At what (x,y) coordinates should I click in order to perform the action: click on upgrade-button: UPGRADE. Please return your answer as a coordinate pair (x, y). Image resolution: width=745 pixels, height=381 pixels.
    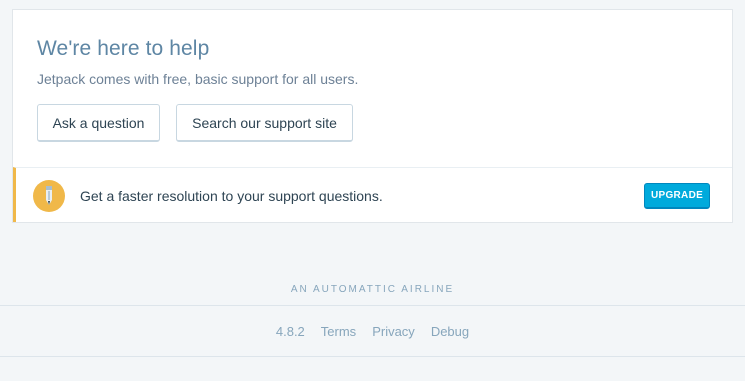
    Looking at the image, I should click on (677, 196).